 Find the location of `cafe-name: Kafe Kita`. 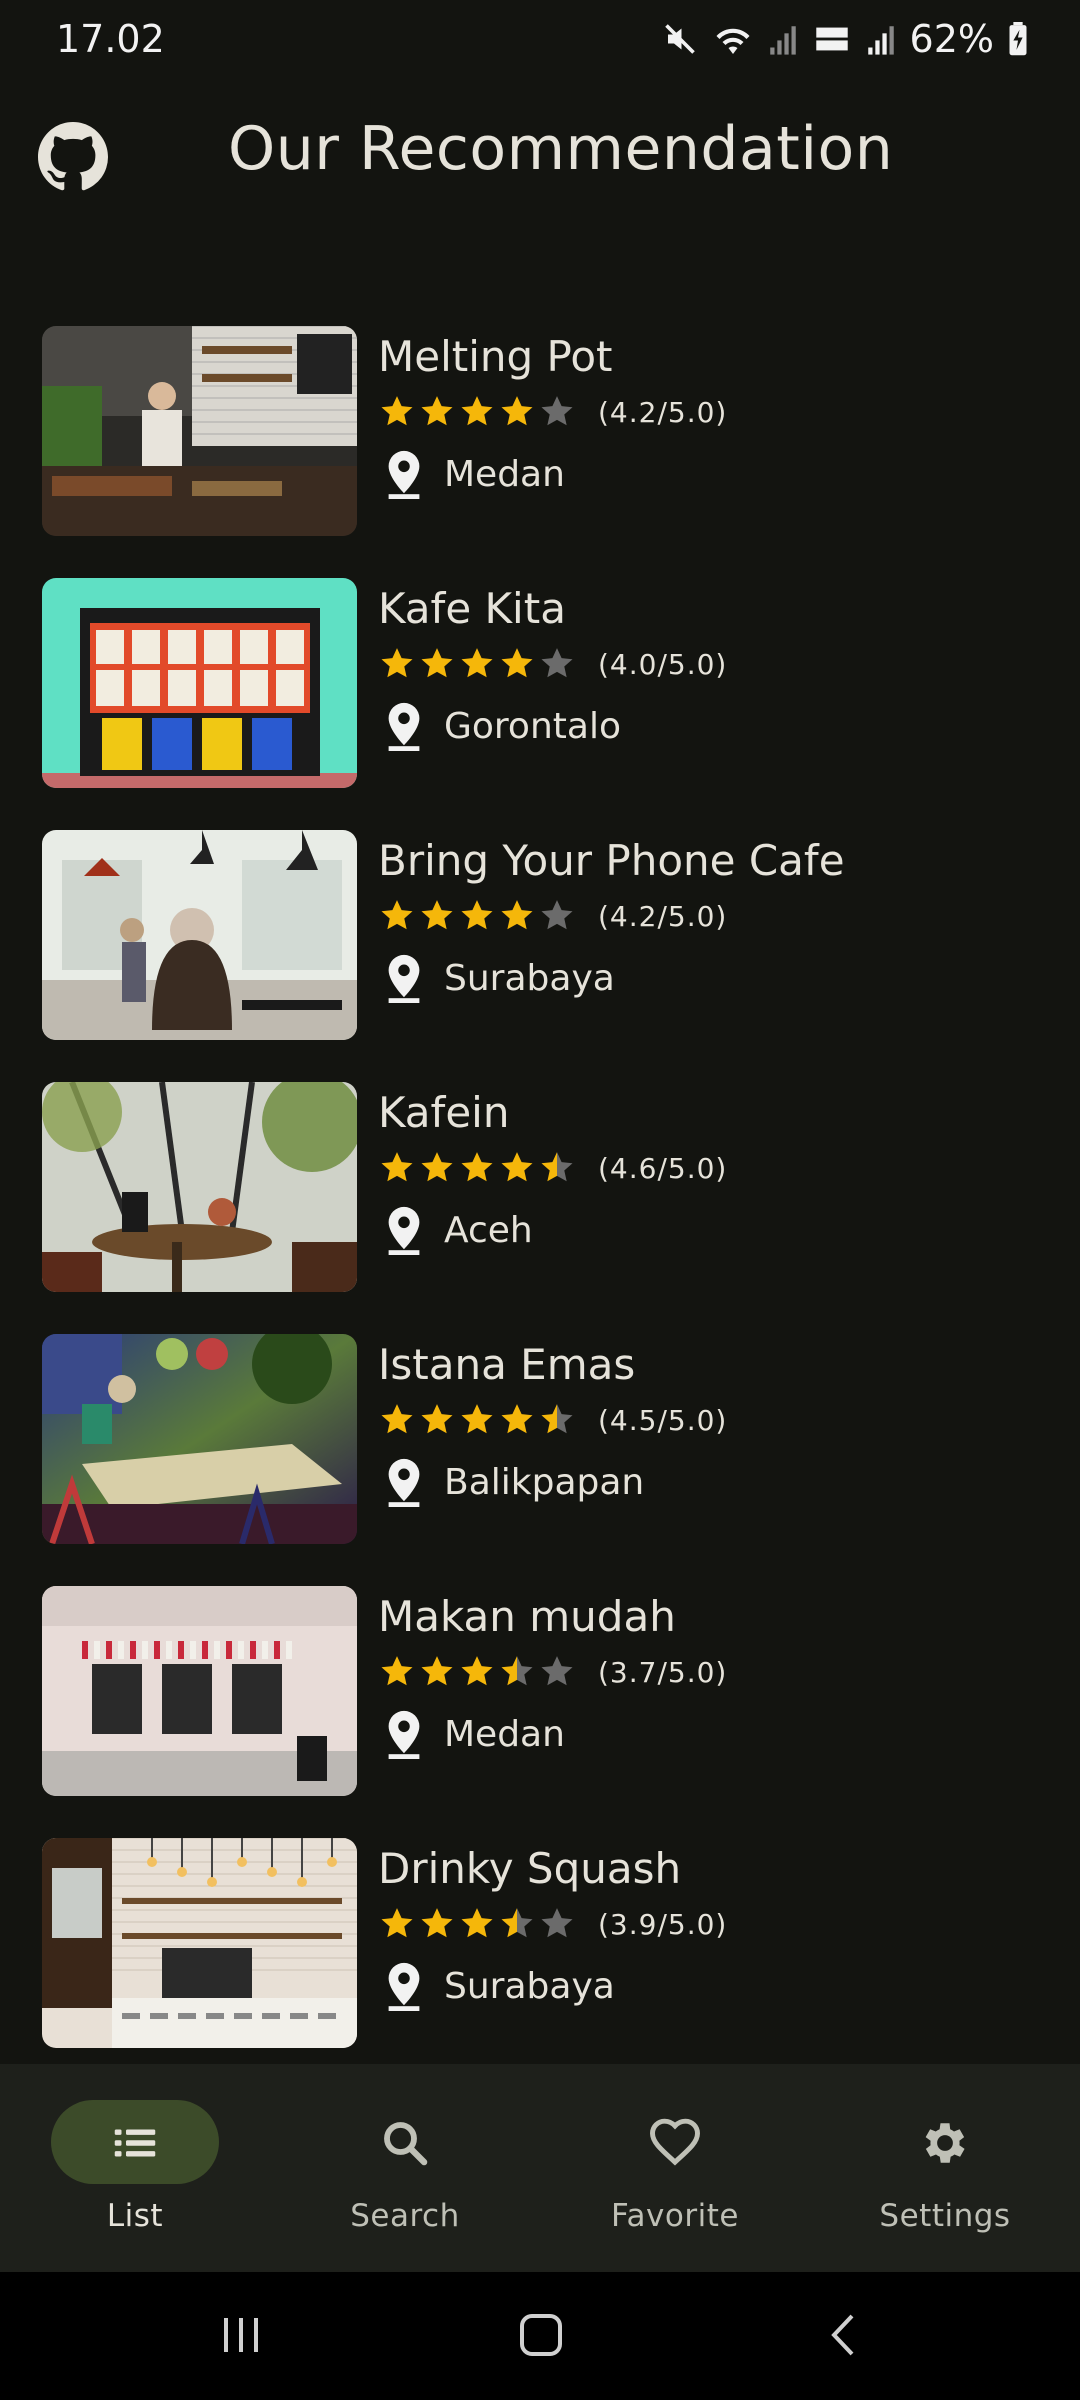

cafe-name: Kafe Kita is located at coordinates (472, 608).